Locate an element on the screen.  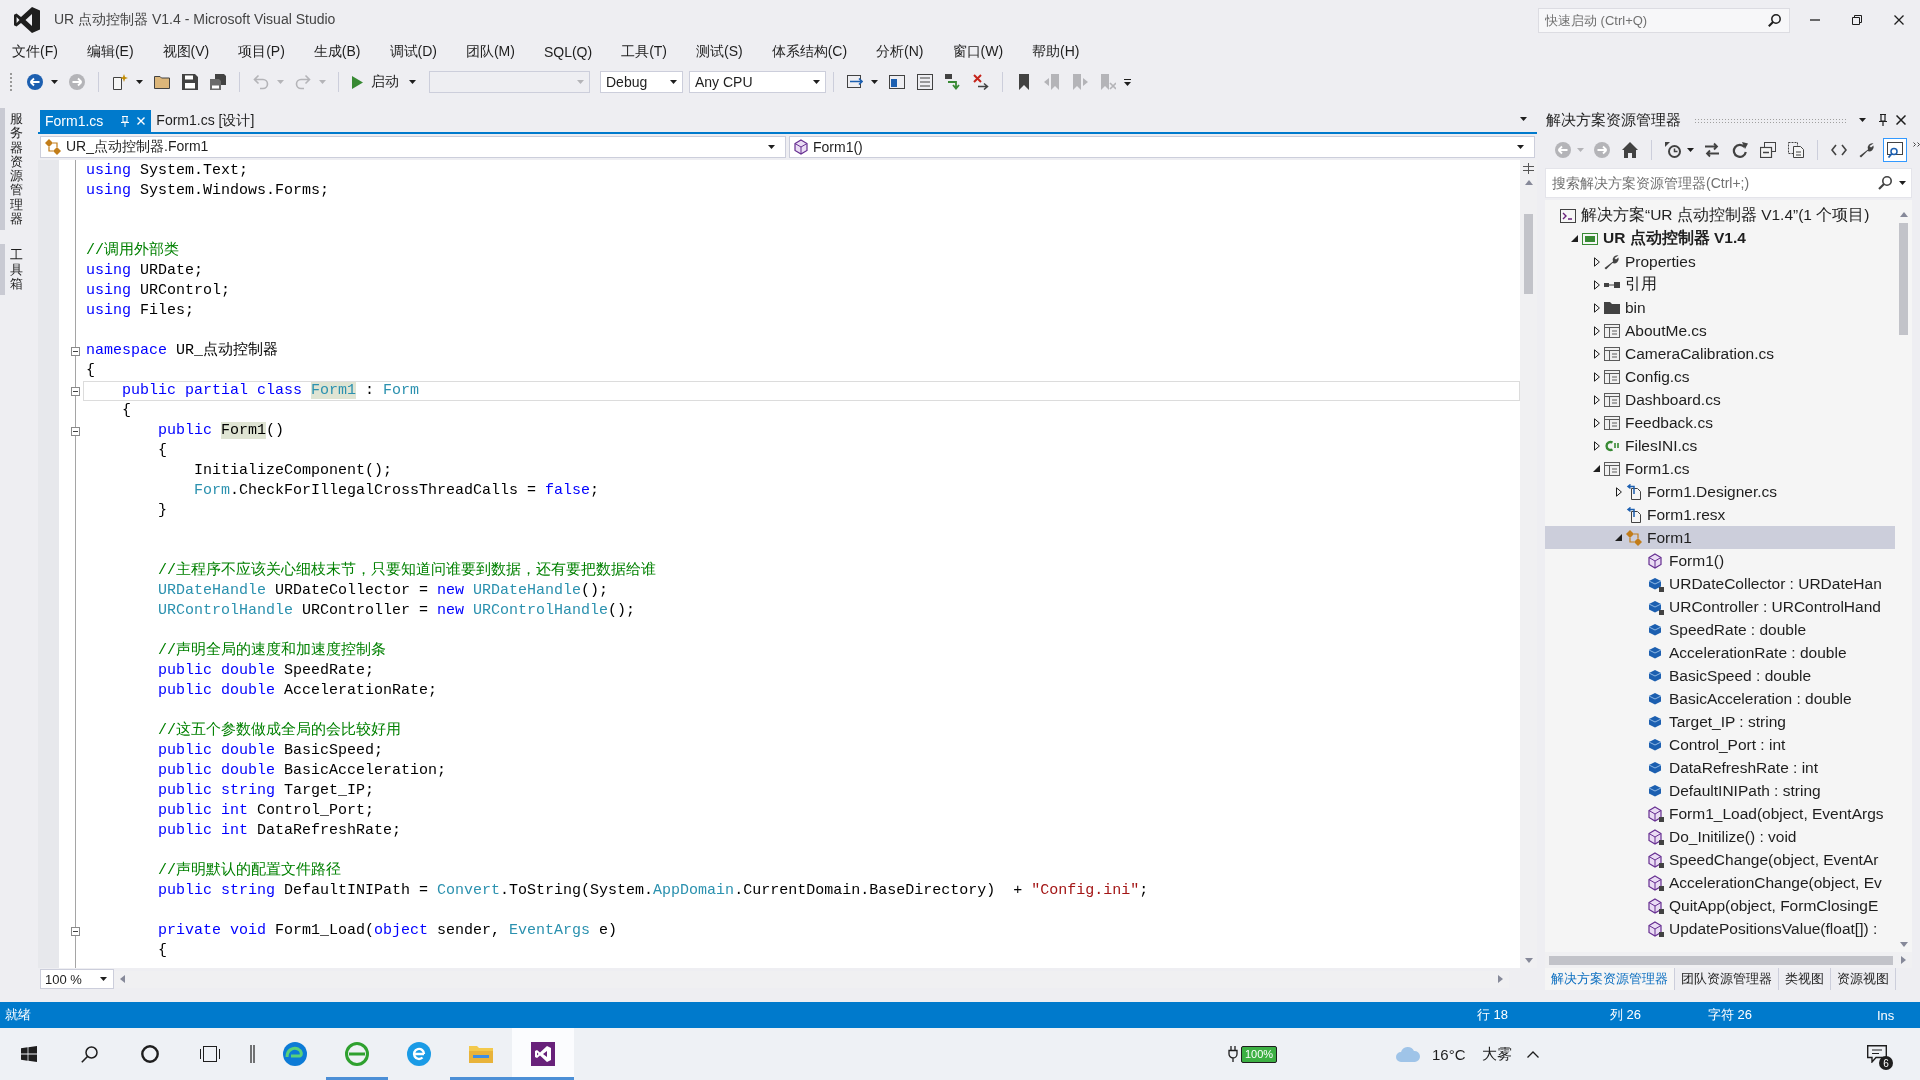
menu-item: 工具(T) is located at coordinates (644, 52).